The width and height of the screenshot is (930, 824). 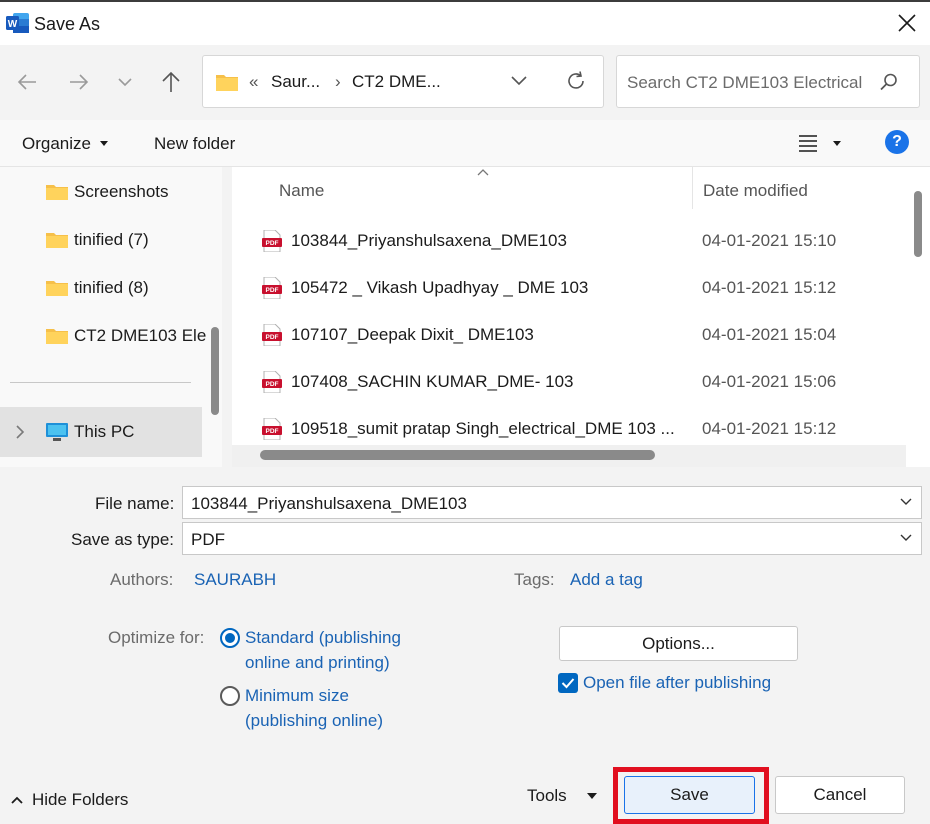 What do you see at coordinates (111, 239) in the screenshot?
I see `tree-item-label: tinified (7)` at bounding box center [111, 239].